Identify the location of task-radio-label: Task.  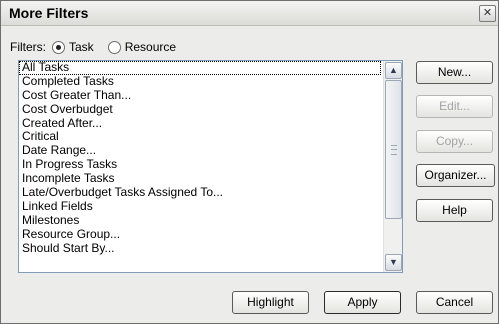
(81, 47).